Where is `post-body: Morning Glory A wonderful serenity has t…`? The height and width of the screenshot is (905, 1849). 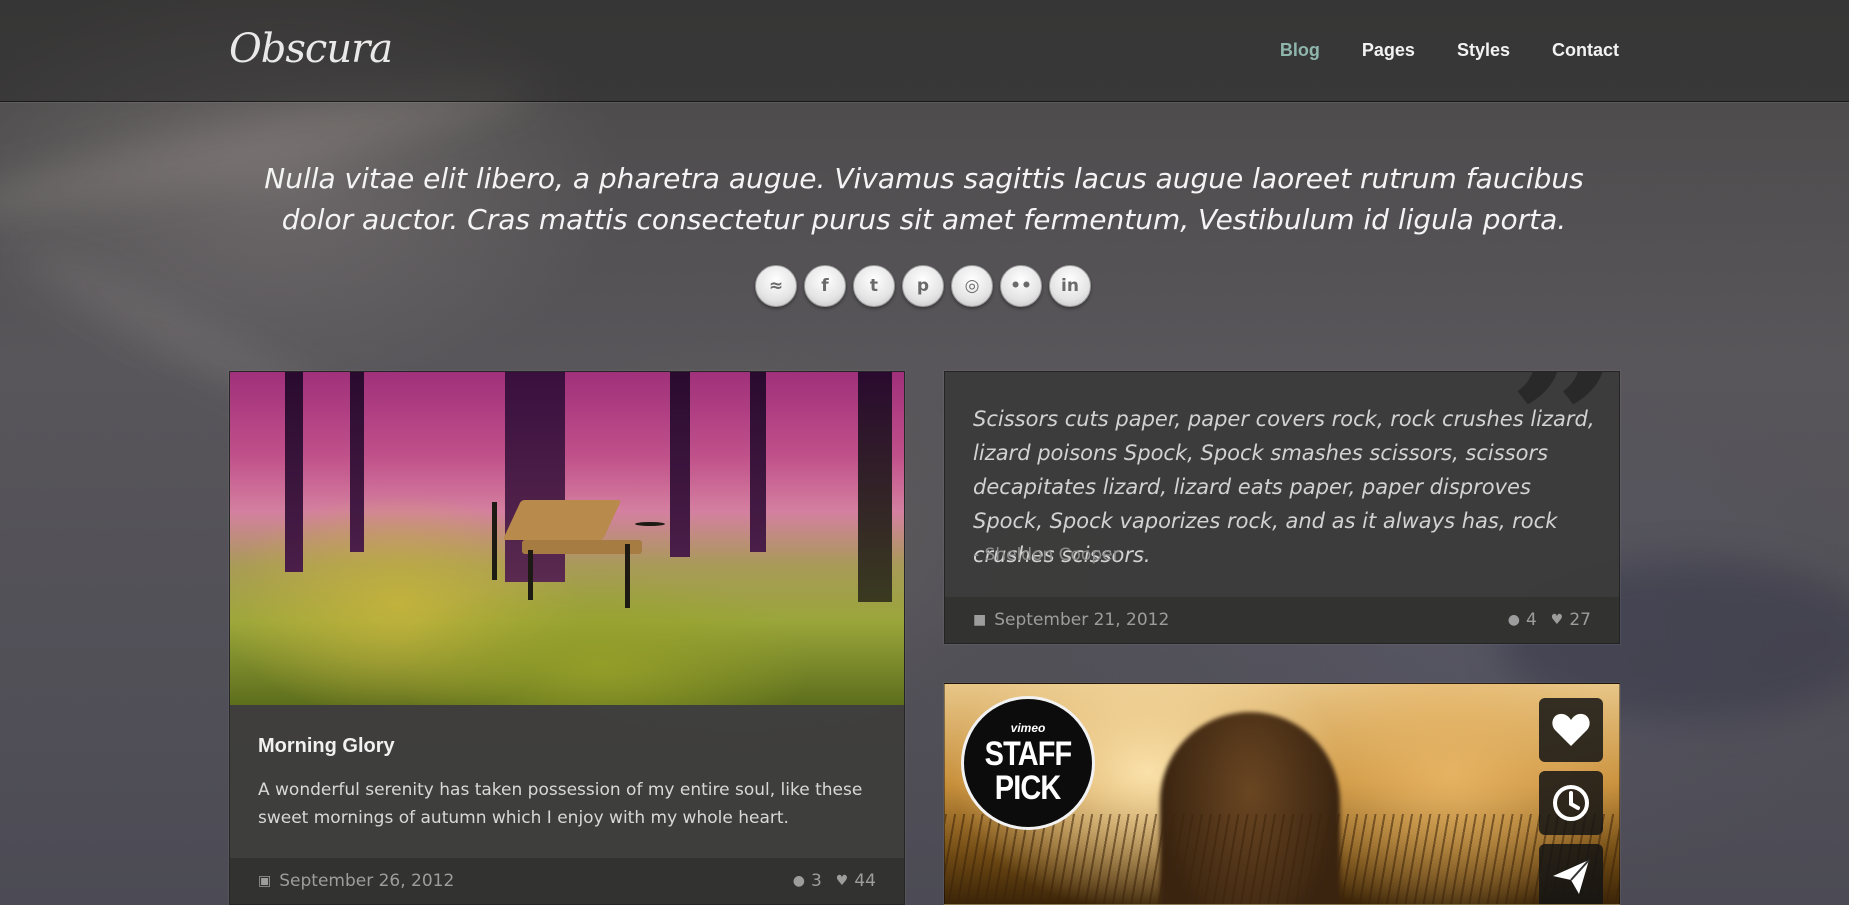
post-body: Morning Glory A wonderful serenity has t… is located at coordinates (567, 781).